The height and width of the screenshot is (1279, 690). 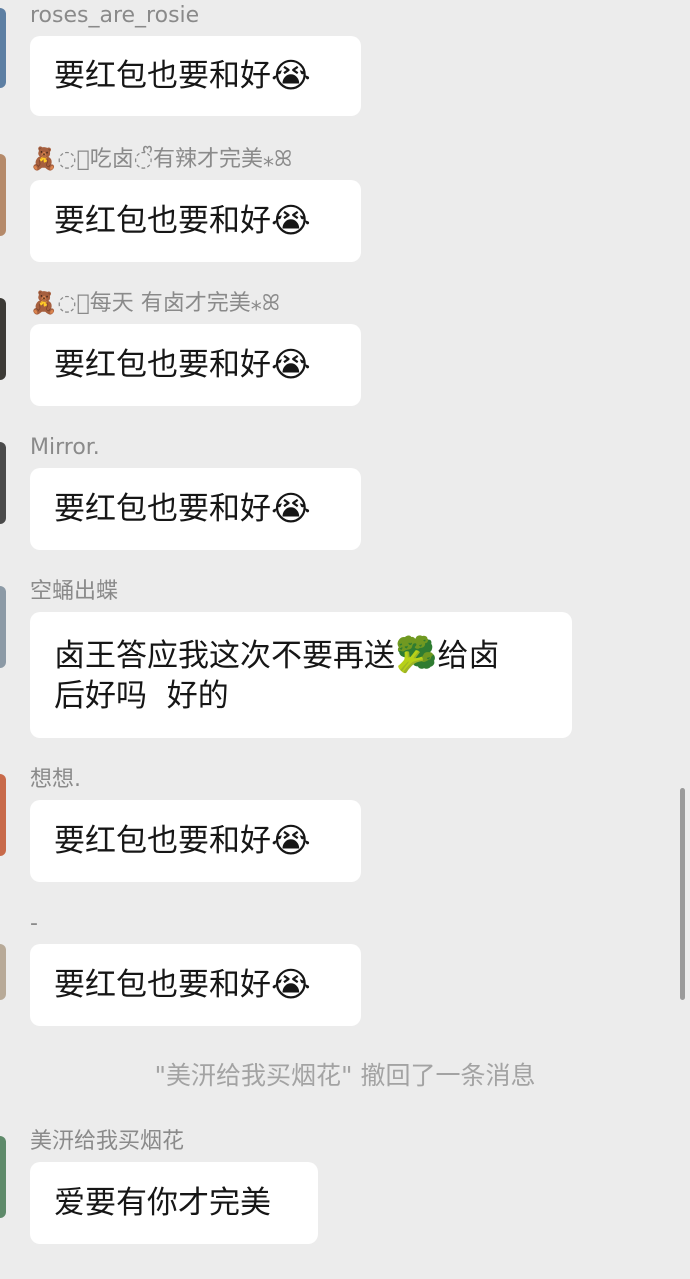 I want to click on sender-name: Mirror., so click(x=65, y=448).